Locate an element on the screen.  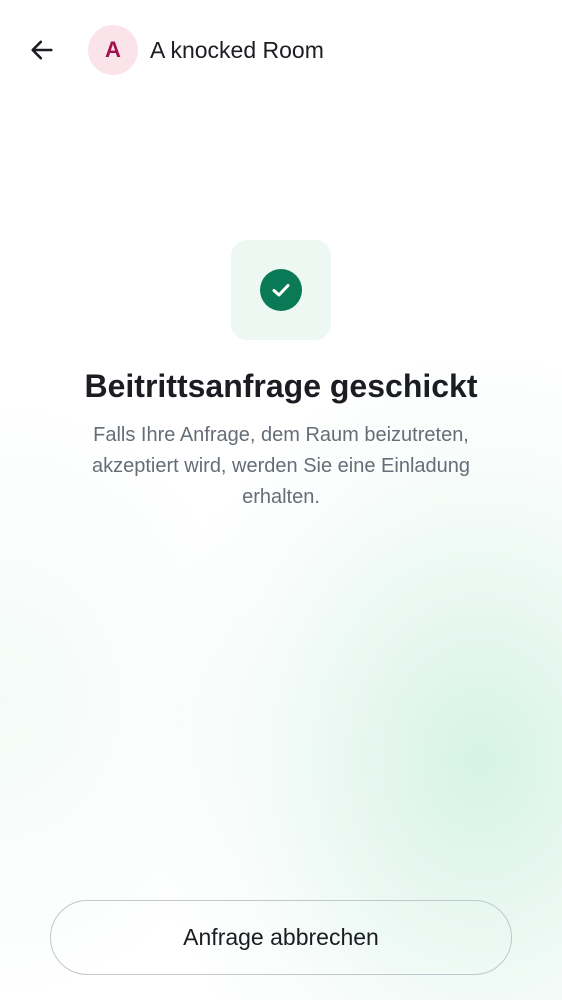
back-button is located at coordinates (42, 50).